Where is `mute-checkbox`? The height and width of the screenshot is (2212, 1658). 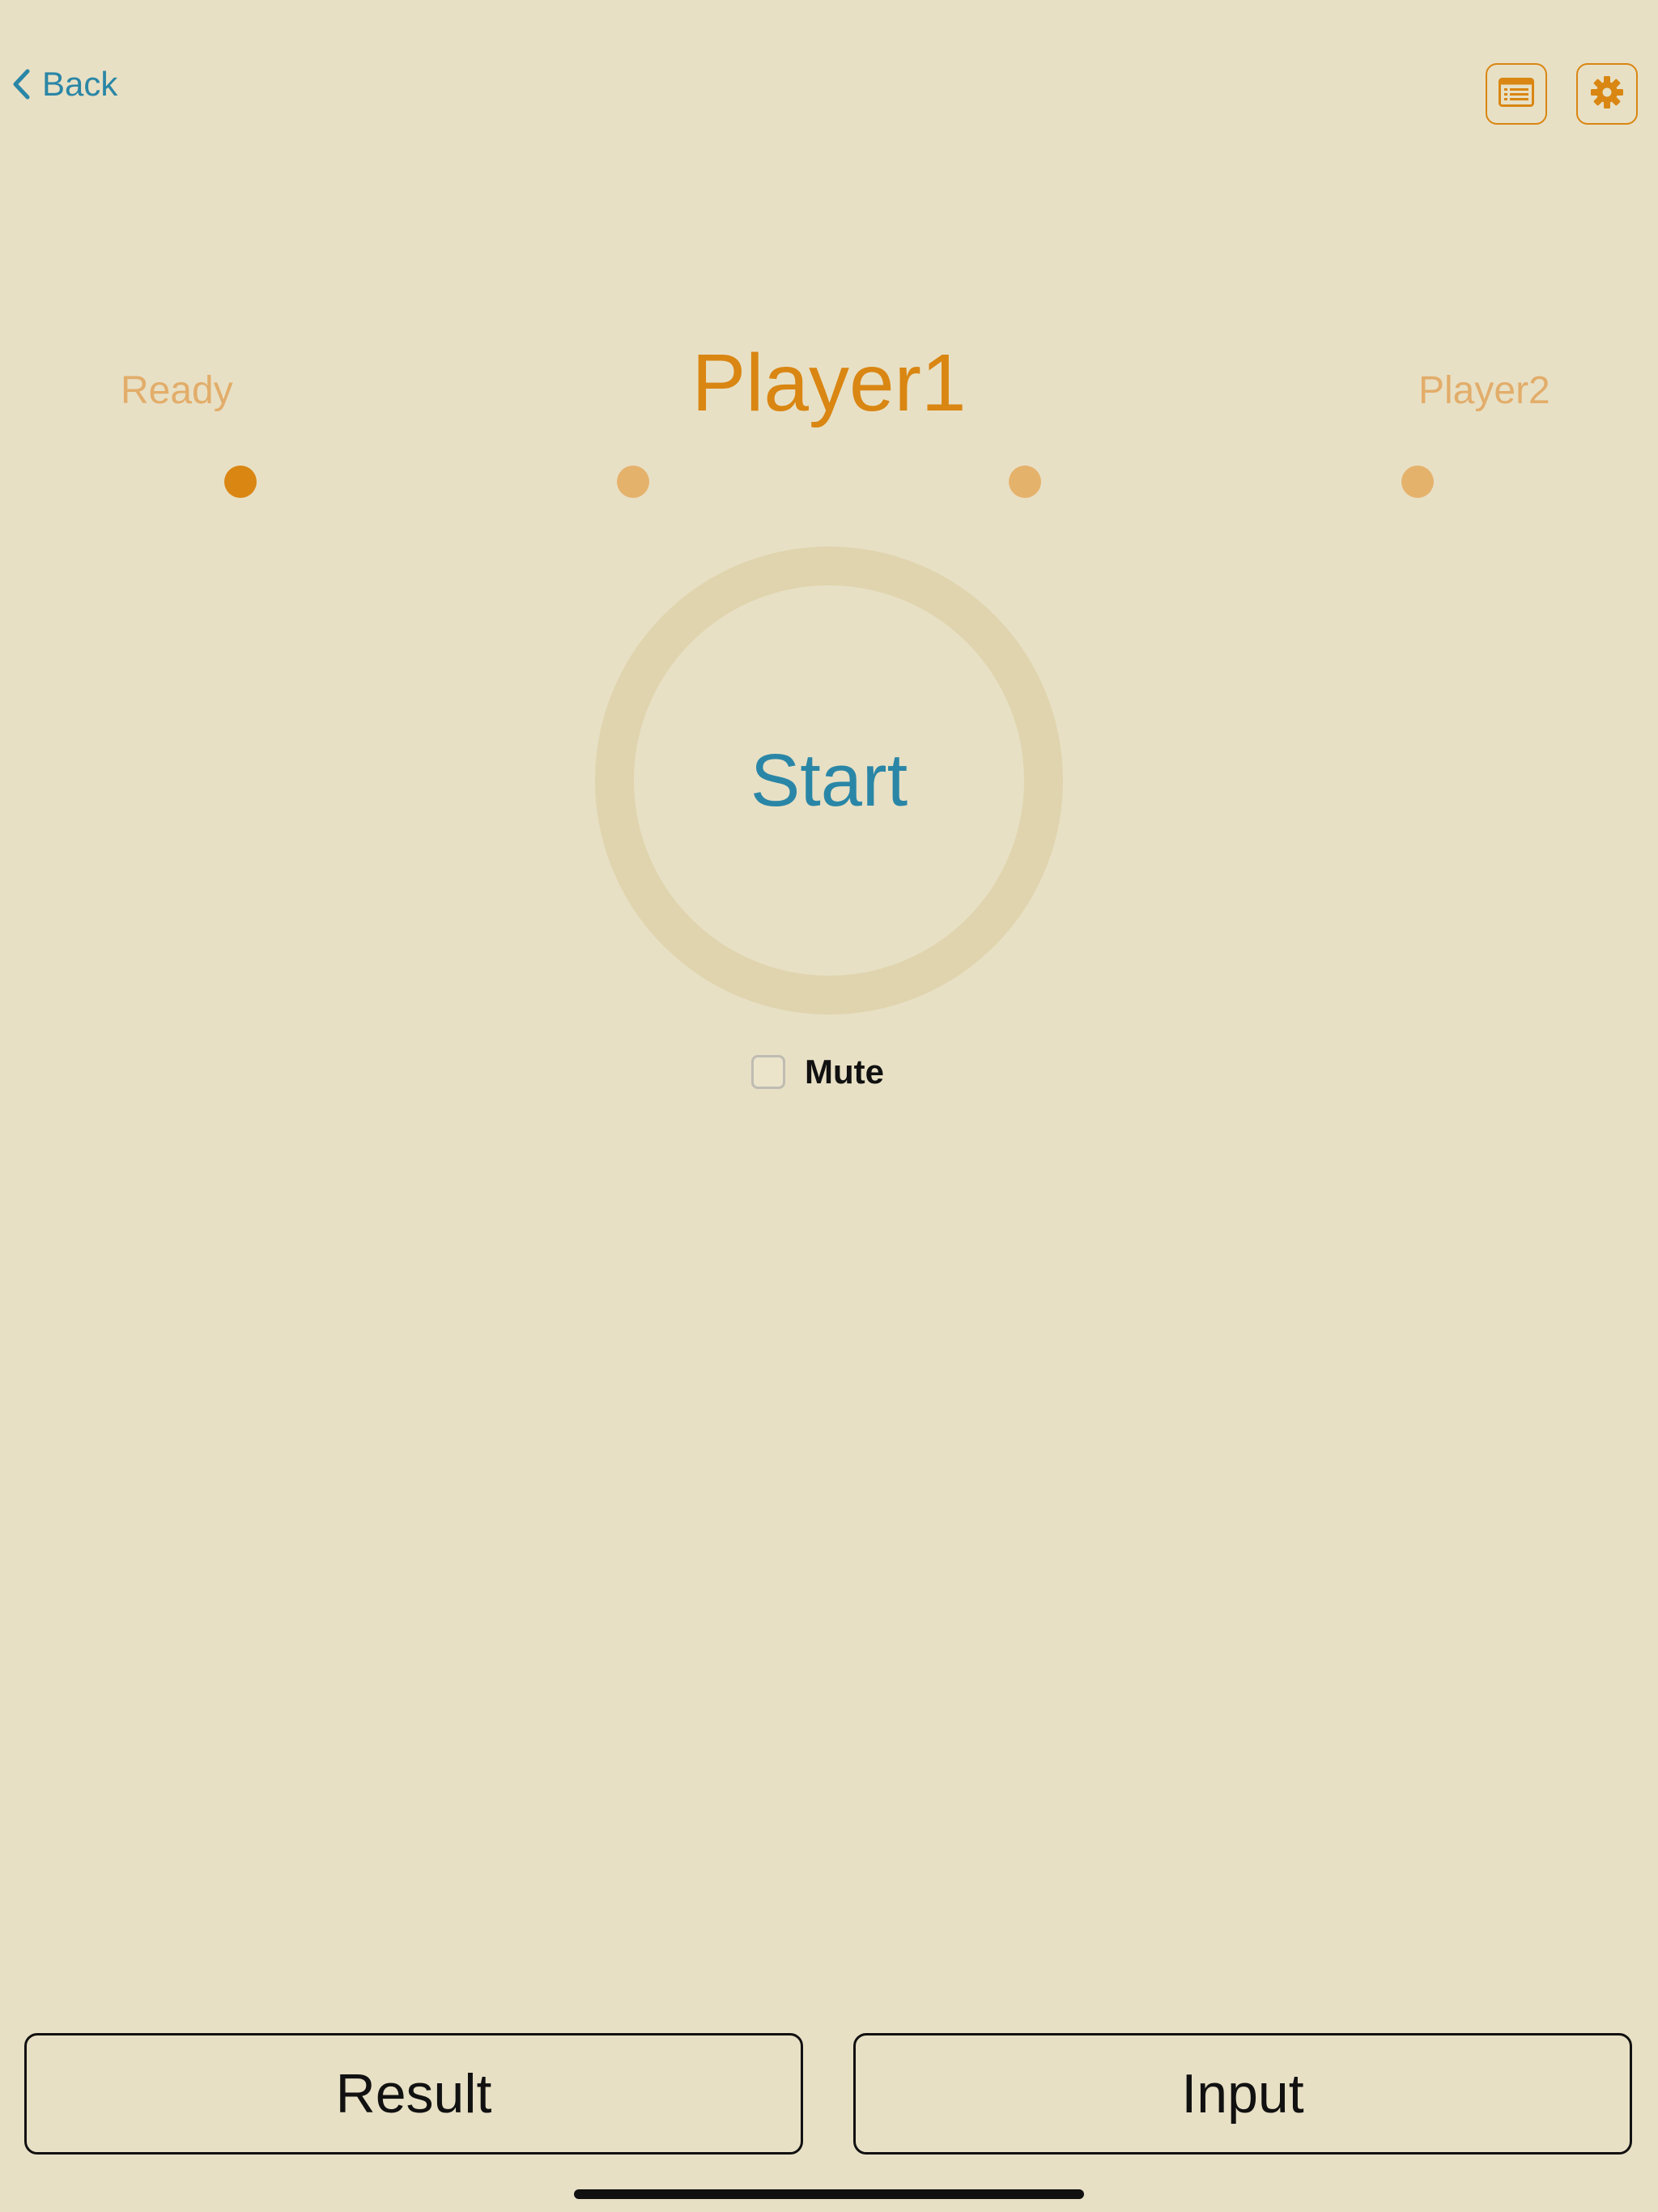 mute-checkbox is located at coordinates (768, 1072).